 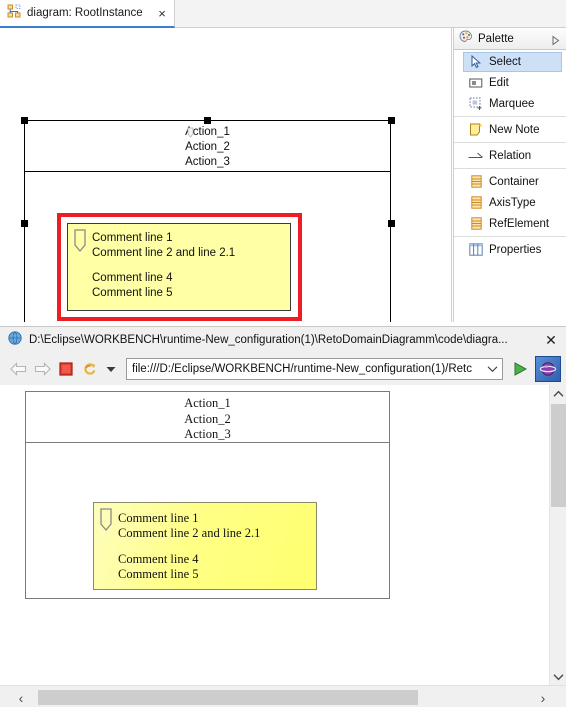 What do you see at coordinates (308, 369) in the screenshot?
I see `address-input` at bounding box center [308, 369].